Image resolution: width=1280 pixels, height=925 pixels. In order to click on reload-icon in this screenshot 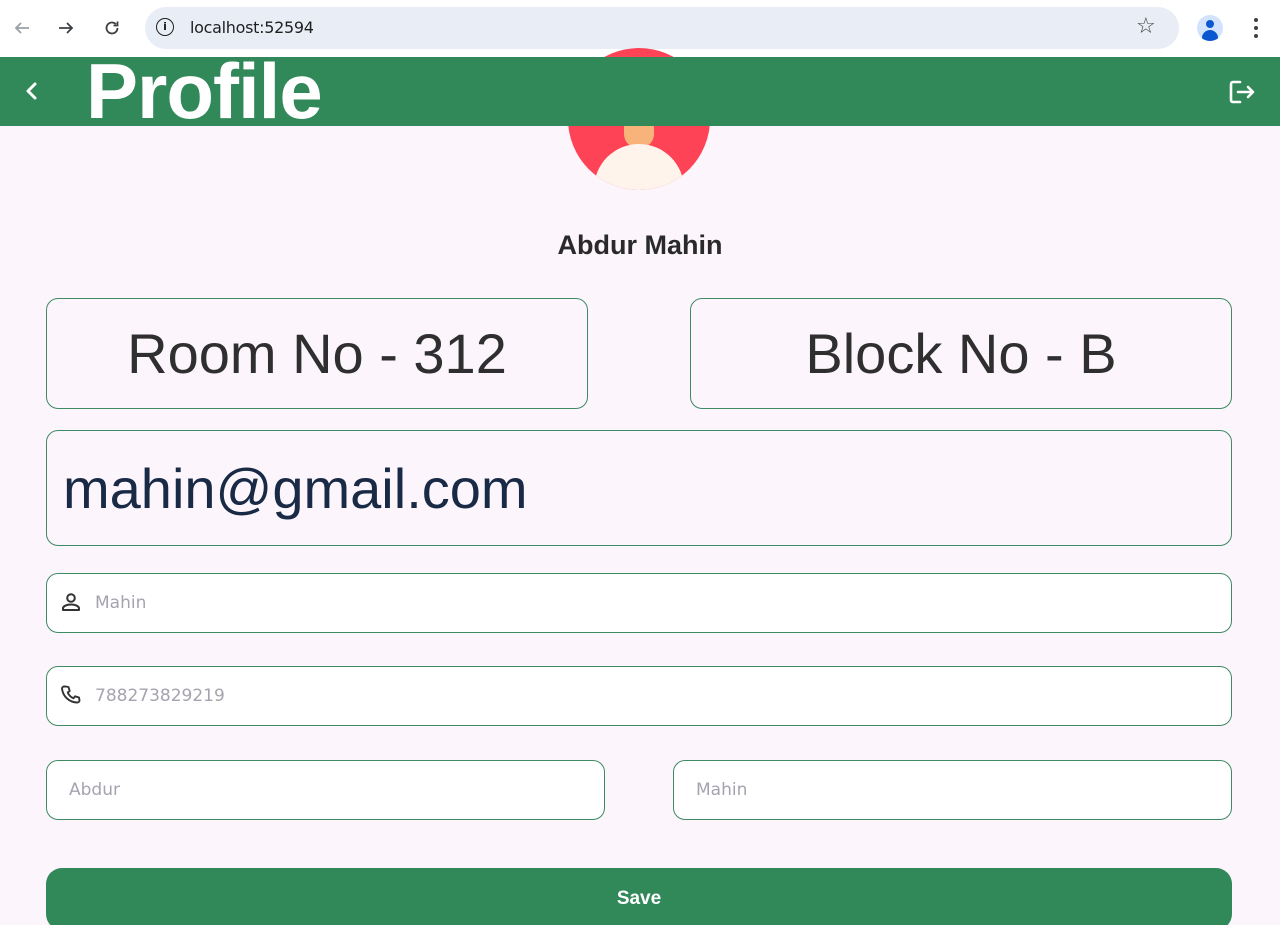, I will do `click(112, 28)`.